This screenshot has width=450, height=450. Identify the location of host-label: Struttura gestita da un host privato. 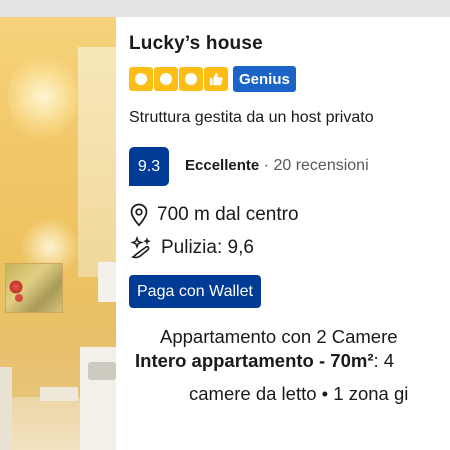
(251, 117).